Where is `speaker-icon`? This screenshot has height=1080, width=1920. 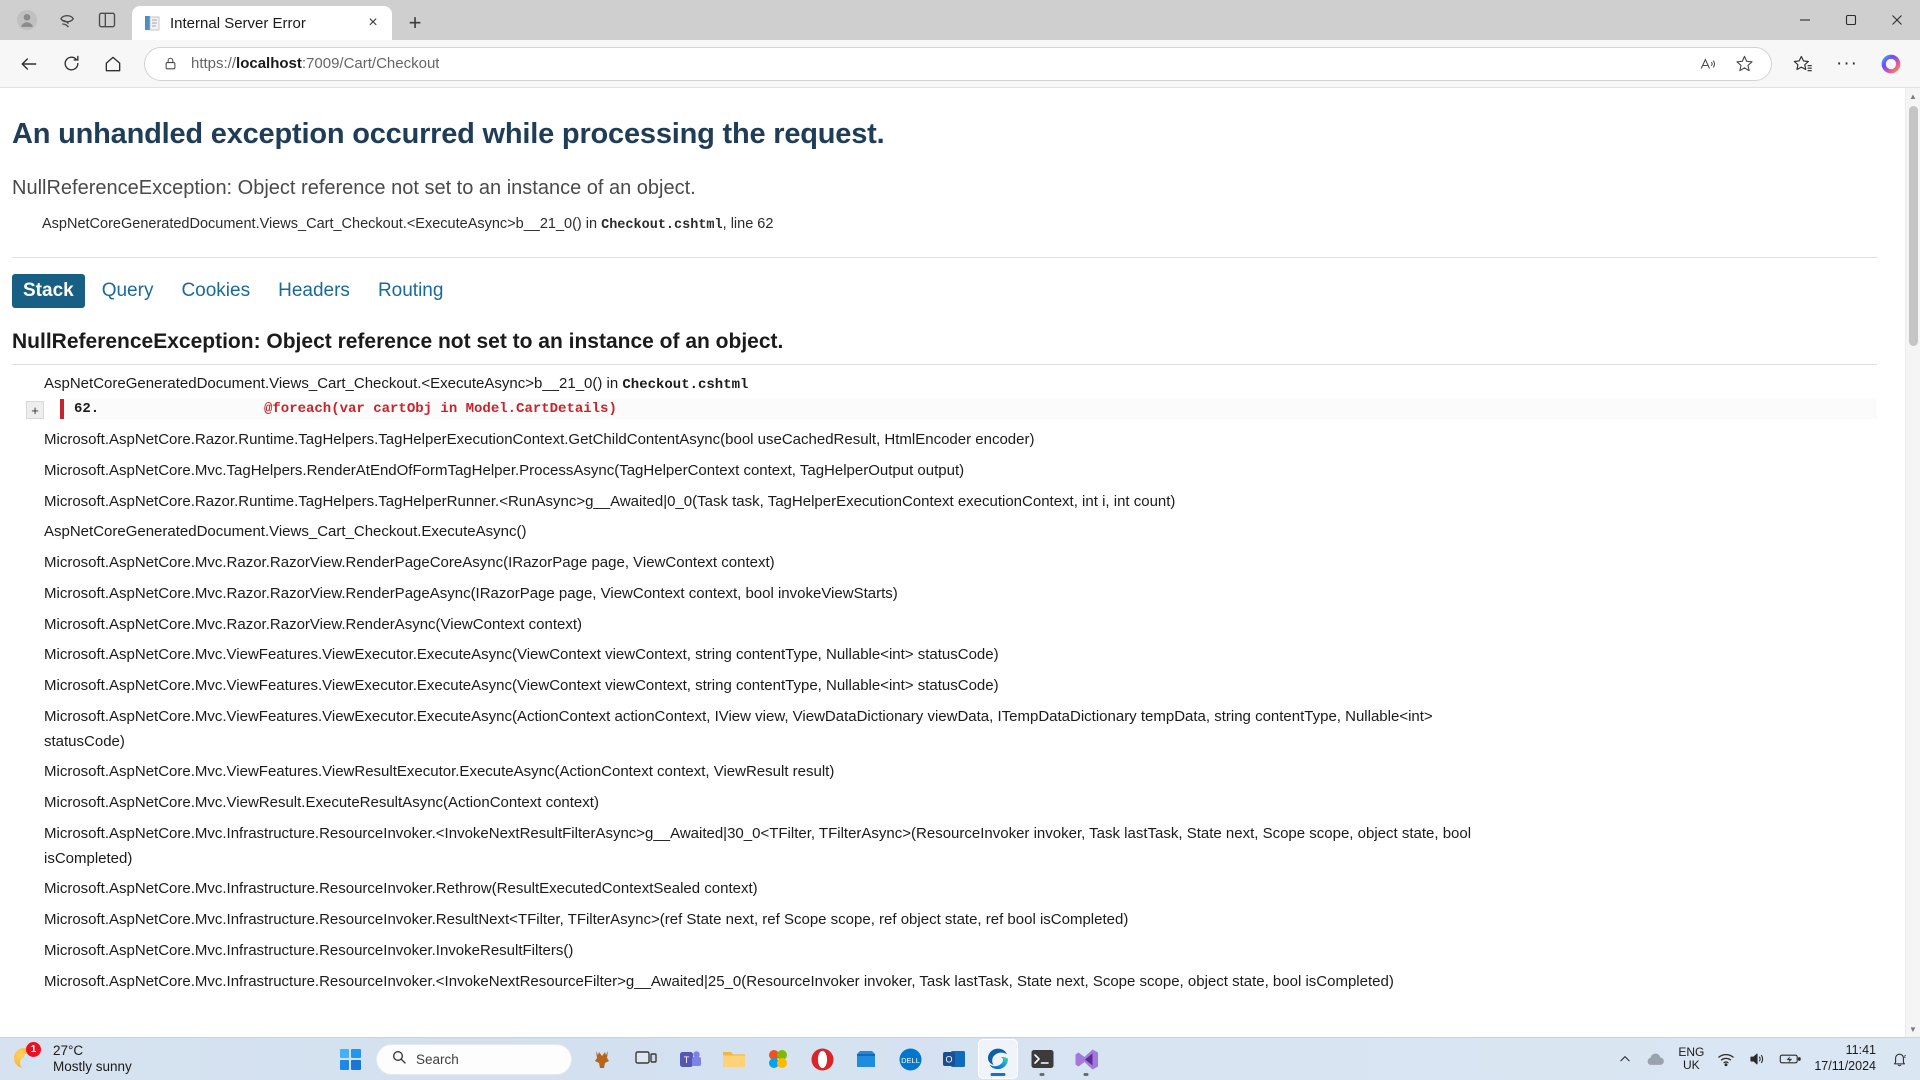 speaker-icon is located at coordinates (1757, 1059).